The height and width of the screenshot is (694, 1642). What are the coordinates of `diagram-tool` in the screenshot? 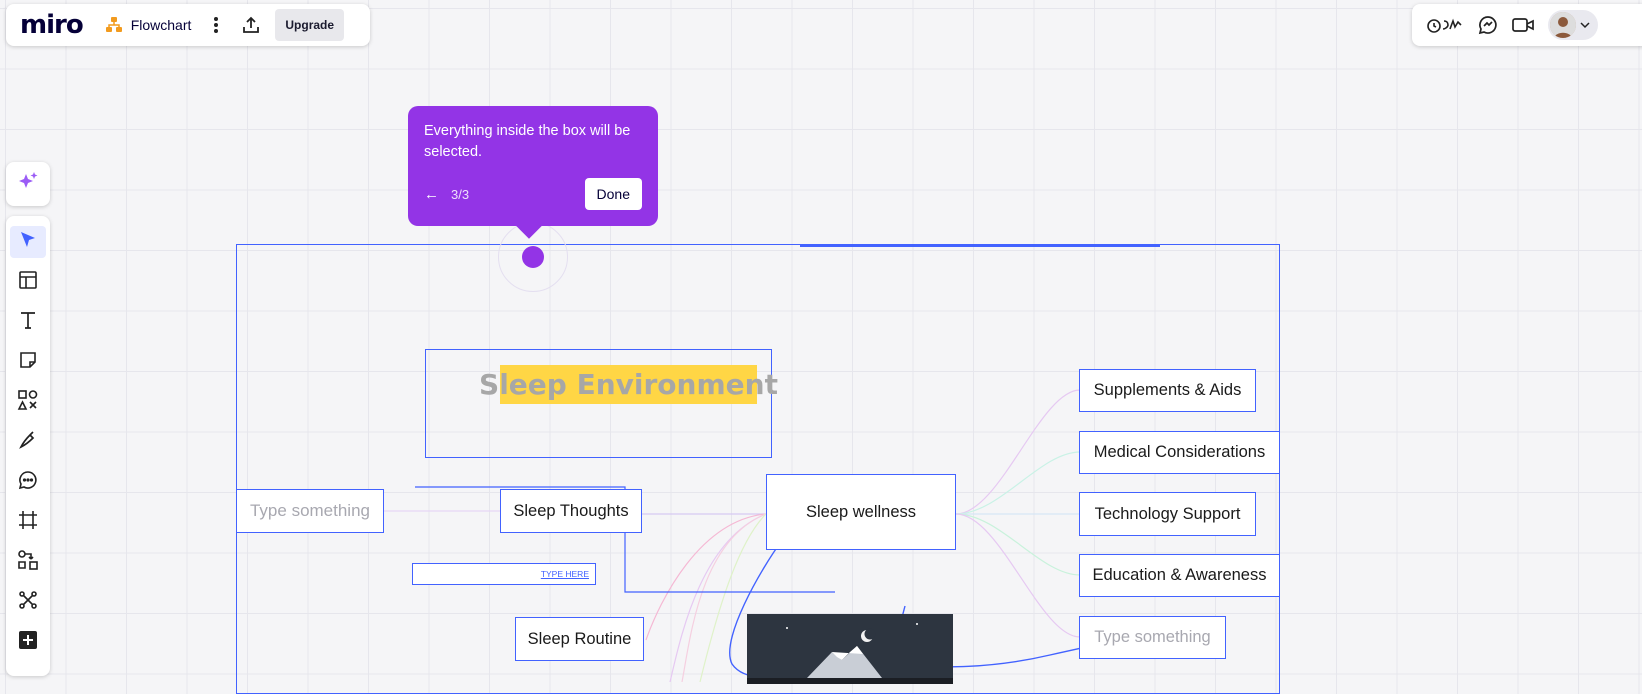 It's located at (28, 562).